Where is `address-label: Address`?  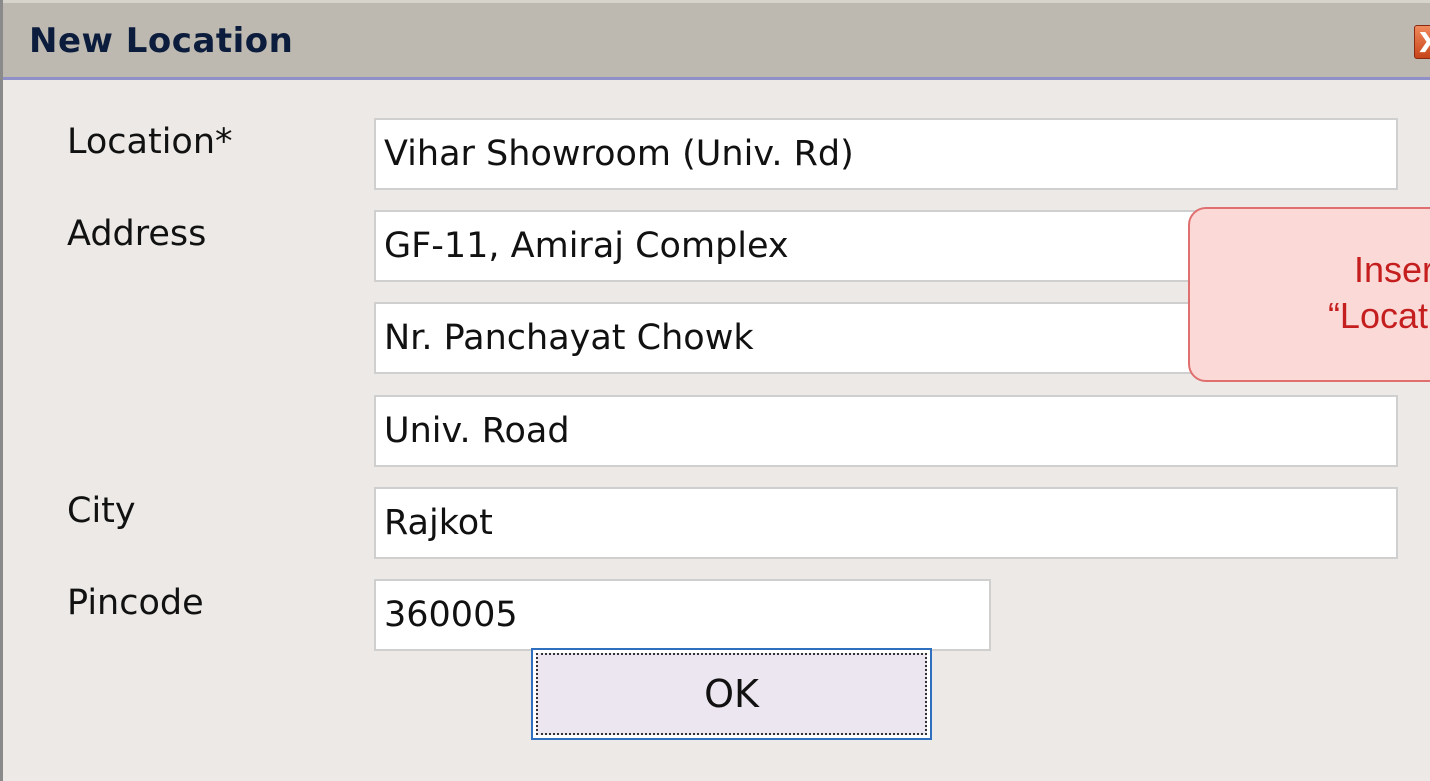 address-label: Address is located at coordinates (137, 234).